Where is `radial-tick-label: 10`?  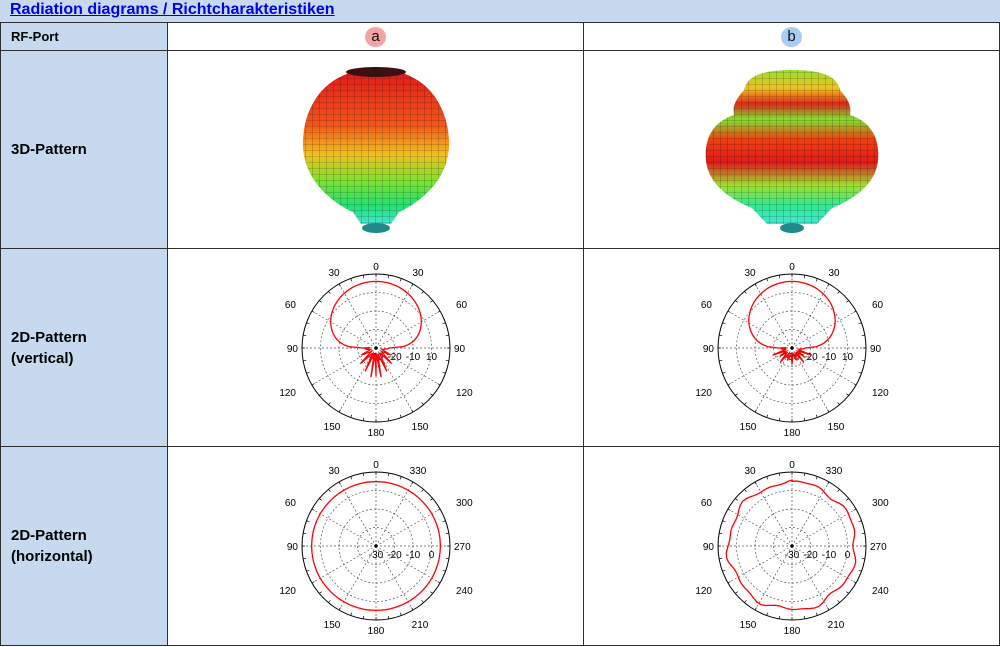 radial-tick-label: 10 is located at coordinates (847, 357).